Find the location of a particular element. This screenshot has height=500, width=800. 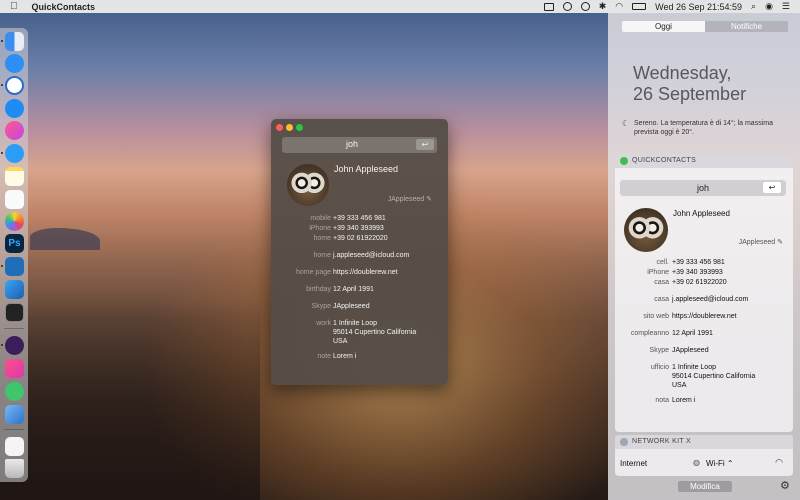

field-label: compleanno is located at coordinates (649, 333).